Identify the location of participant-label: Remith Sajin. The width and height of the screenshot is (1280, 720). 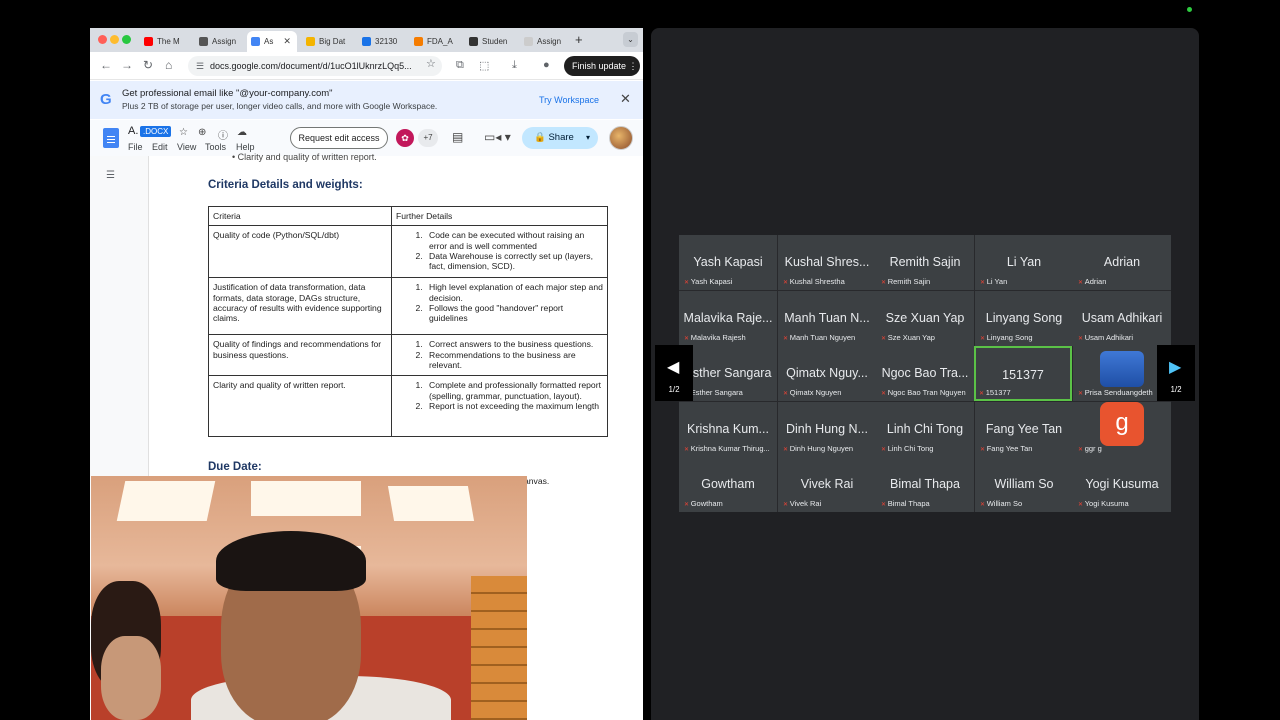
(927, 281).